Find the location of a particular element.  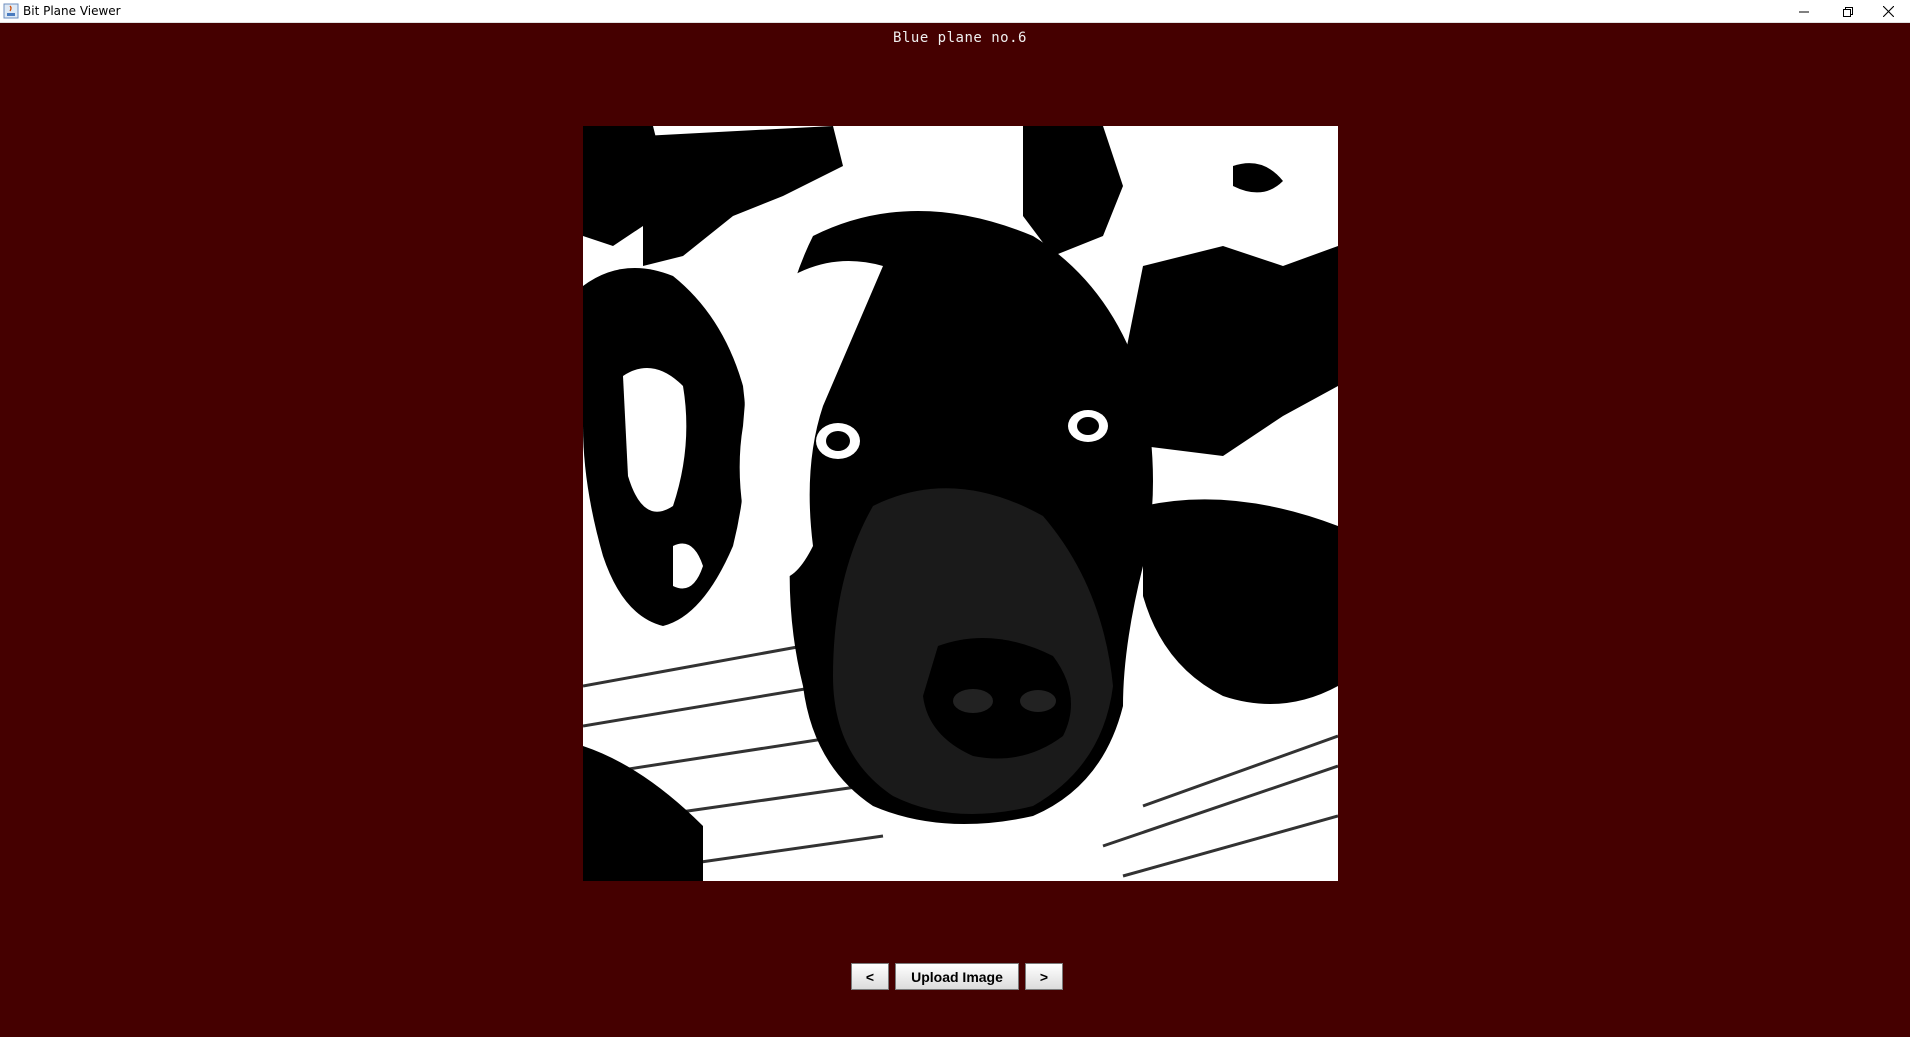

next-plane-button: > is located at coordinates (1044, 976).